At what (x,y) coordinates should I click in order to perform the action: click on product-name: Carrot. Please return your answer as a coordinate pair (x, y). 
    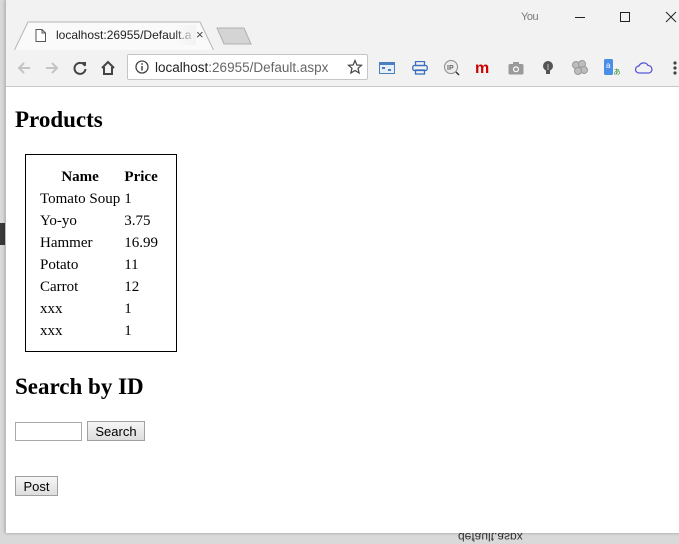
    Looking at the image, I should click on (59, 286).